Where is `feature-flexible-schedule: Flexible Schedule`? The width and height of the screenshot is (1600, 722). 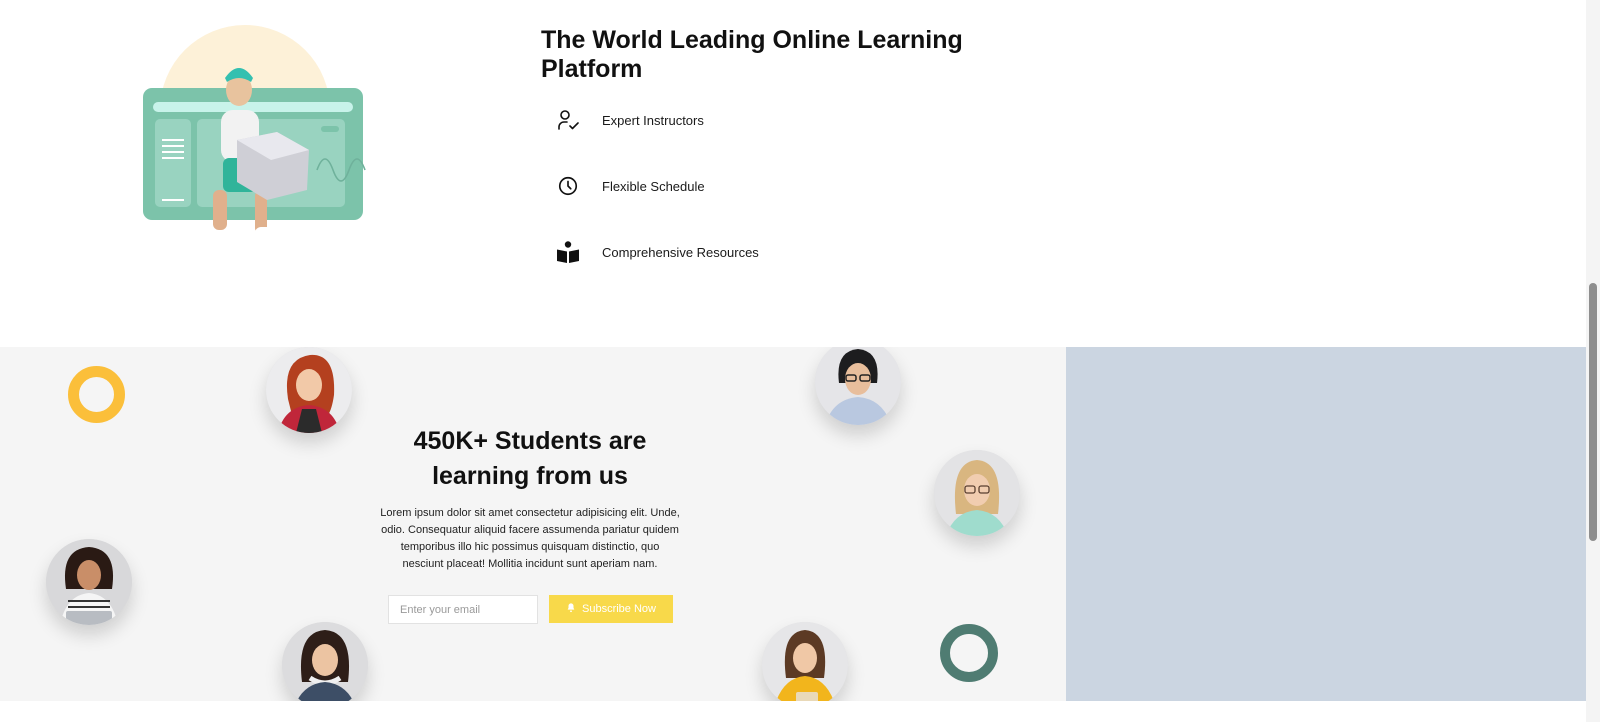 feature-flexible-schedule: Flexible Schedule is located at coordinates (629, 186).